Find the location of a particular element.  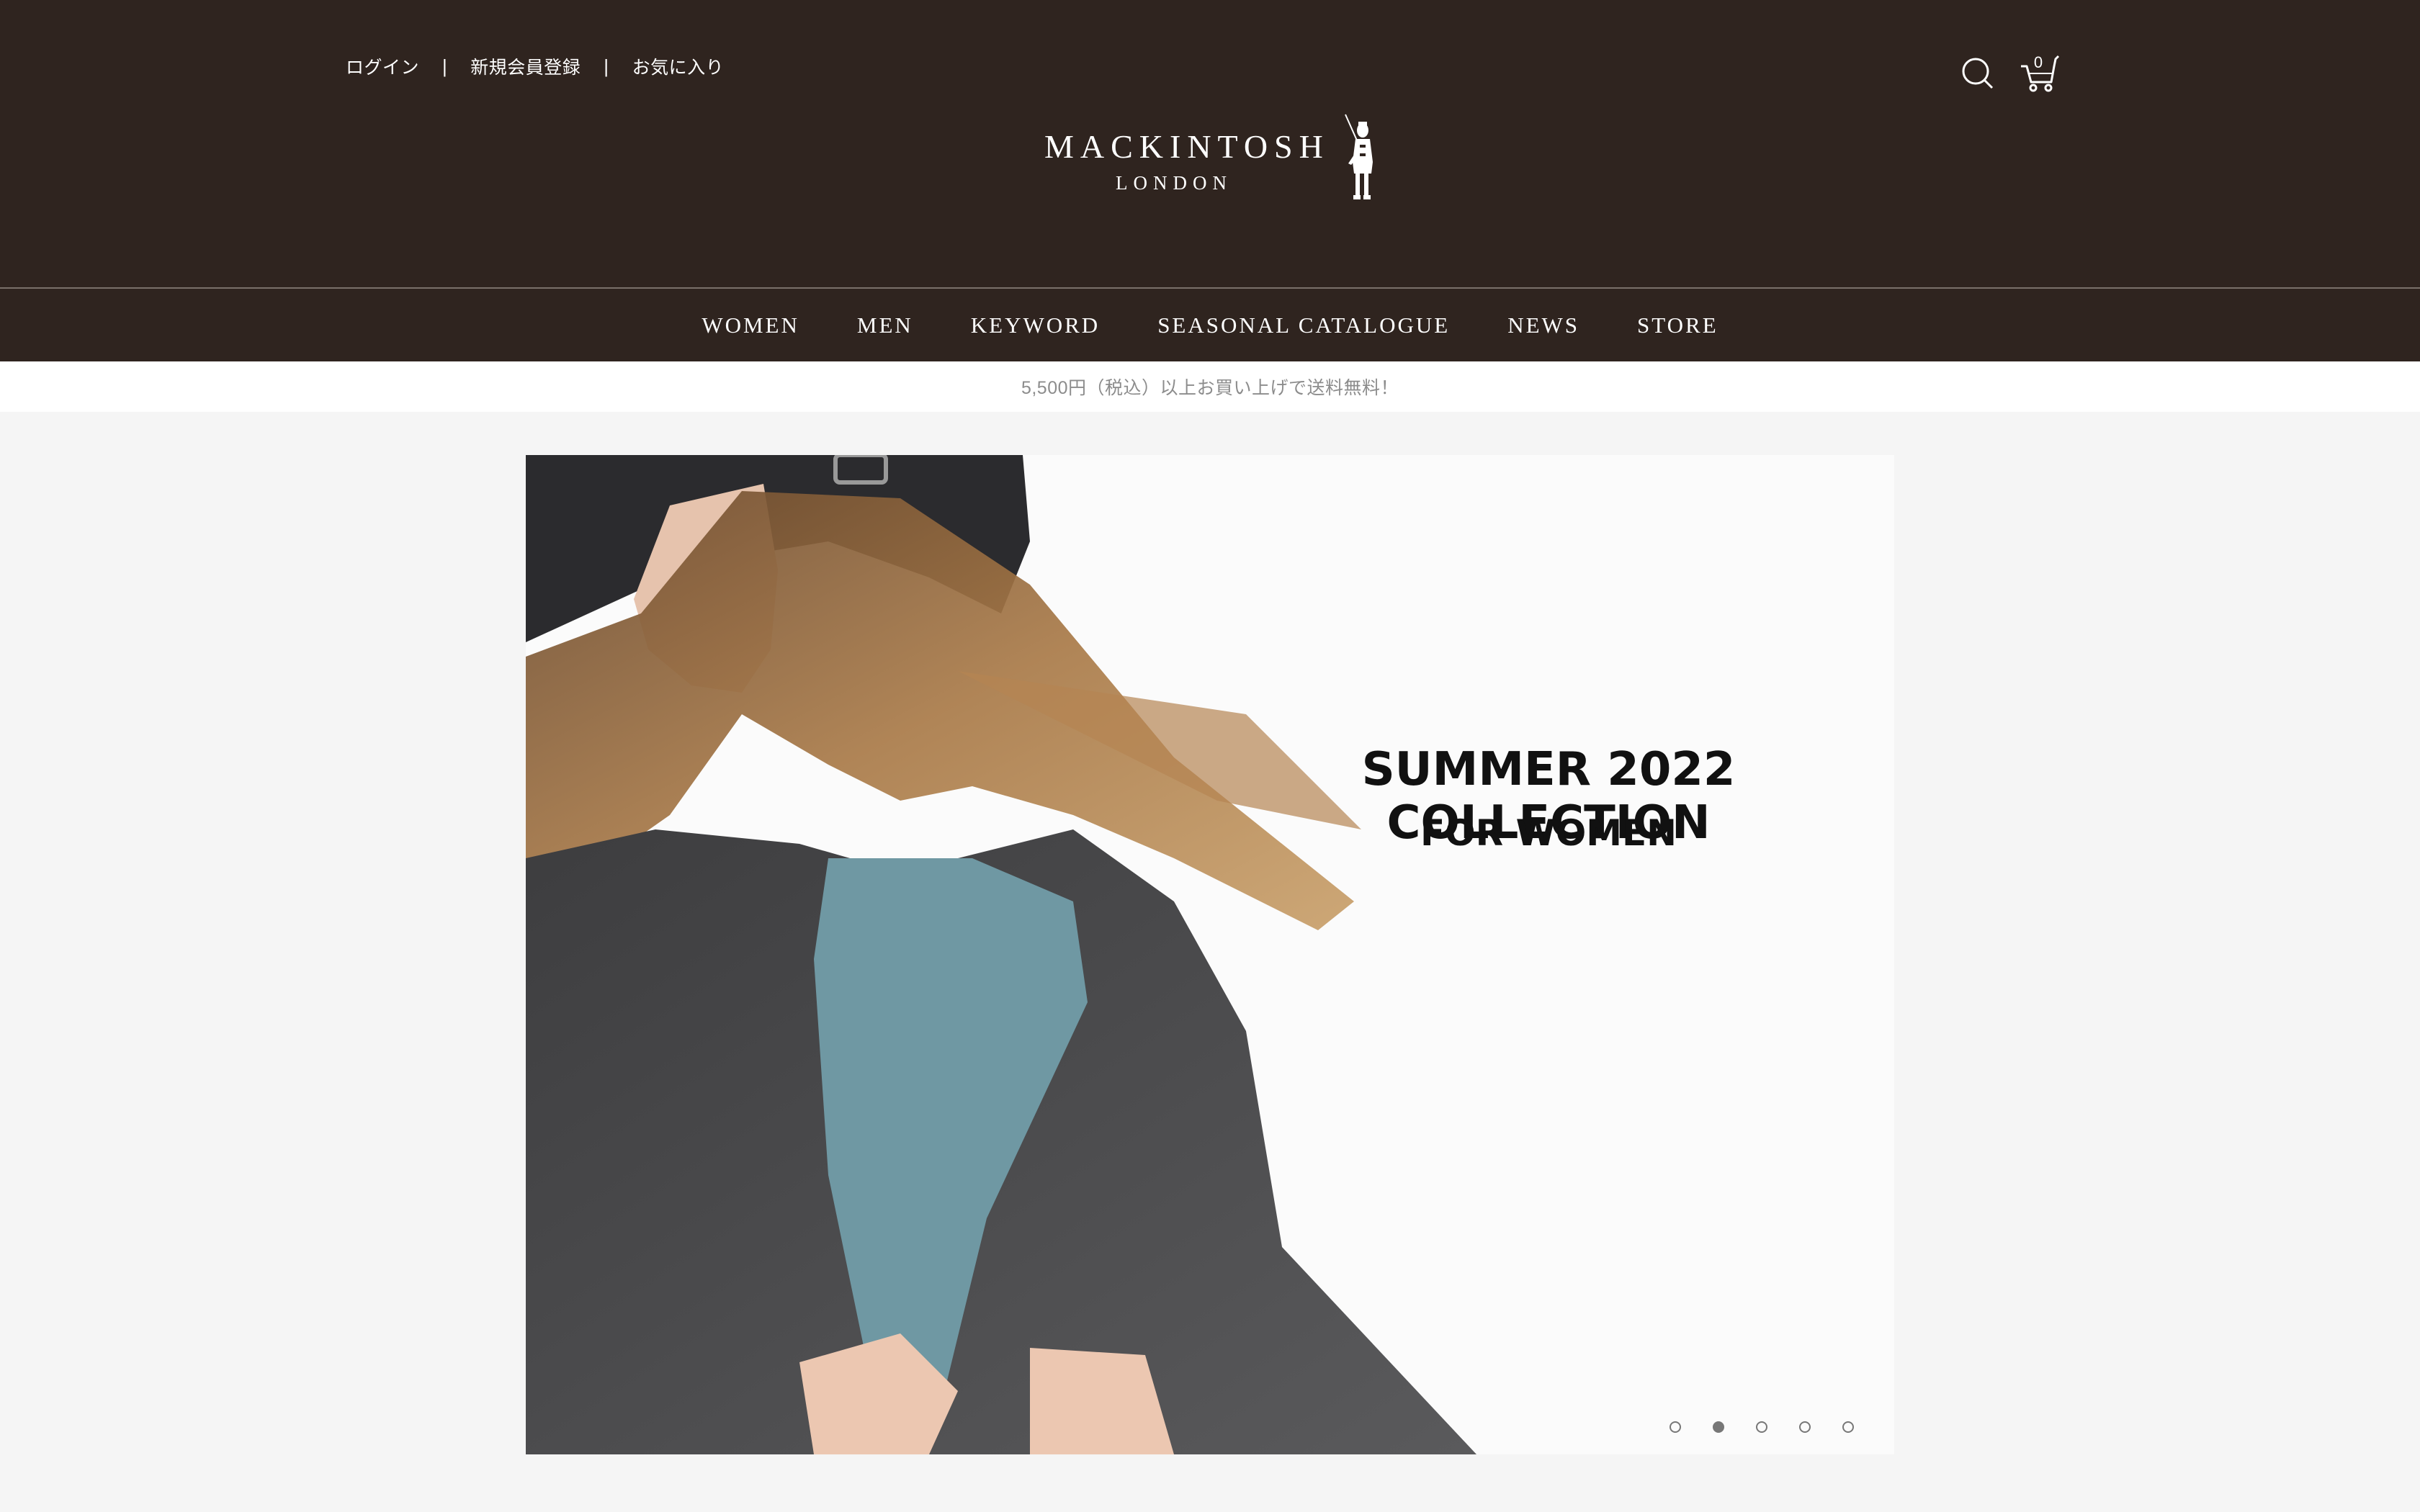

favorites-link: お気に入り is located at coordinates (678, 66).